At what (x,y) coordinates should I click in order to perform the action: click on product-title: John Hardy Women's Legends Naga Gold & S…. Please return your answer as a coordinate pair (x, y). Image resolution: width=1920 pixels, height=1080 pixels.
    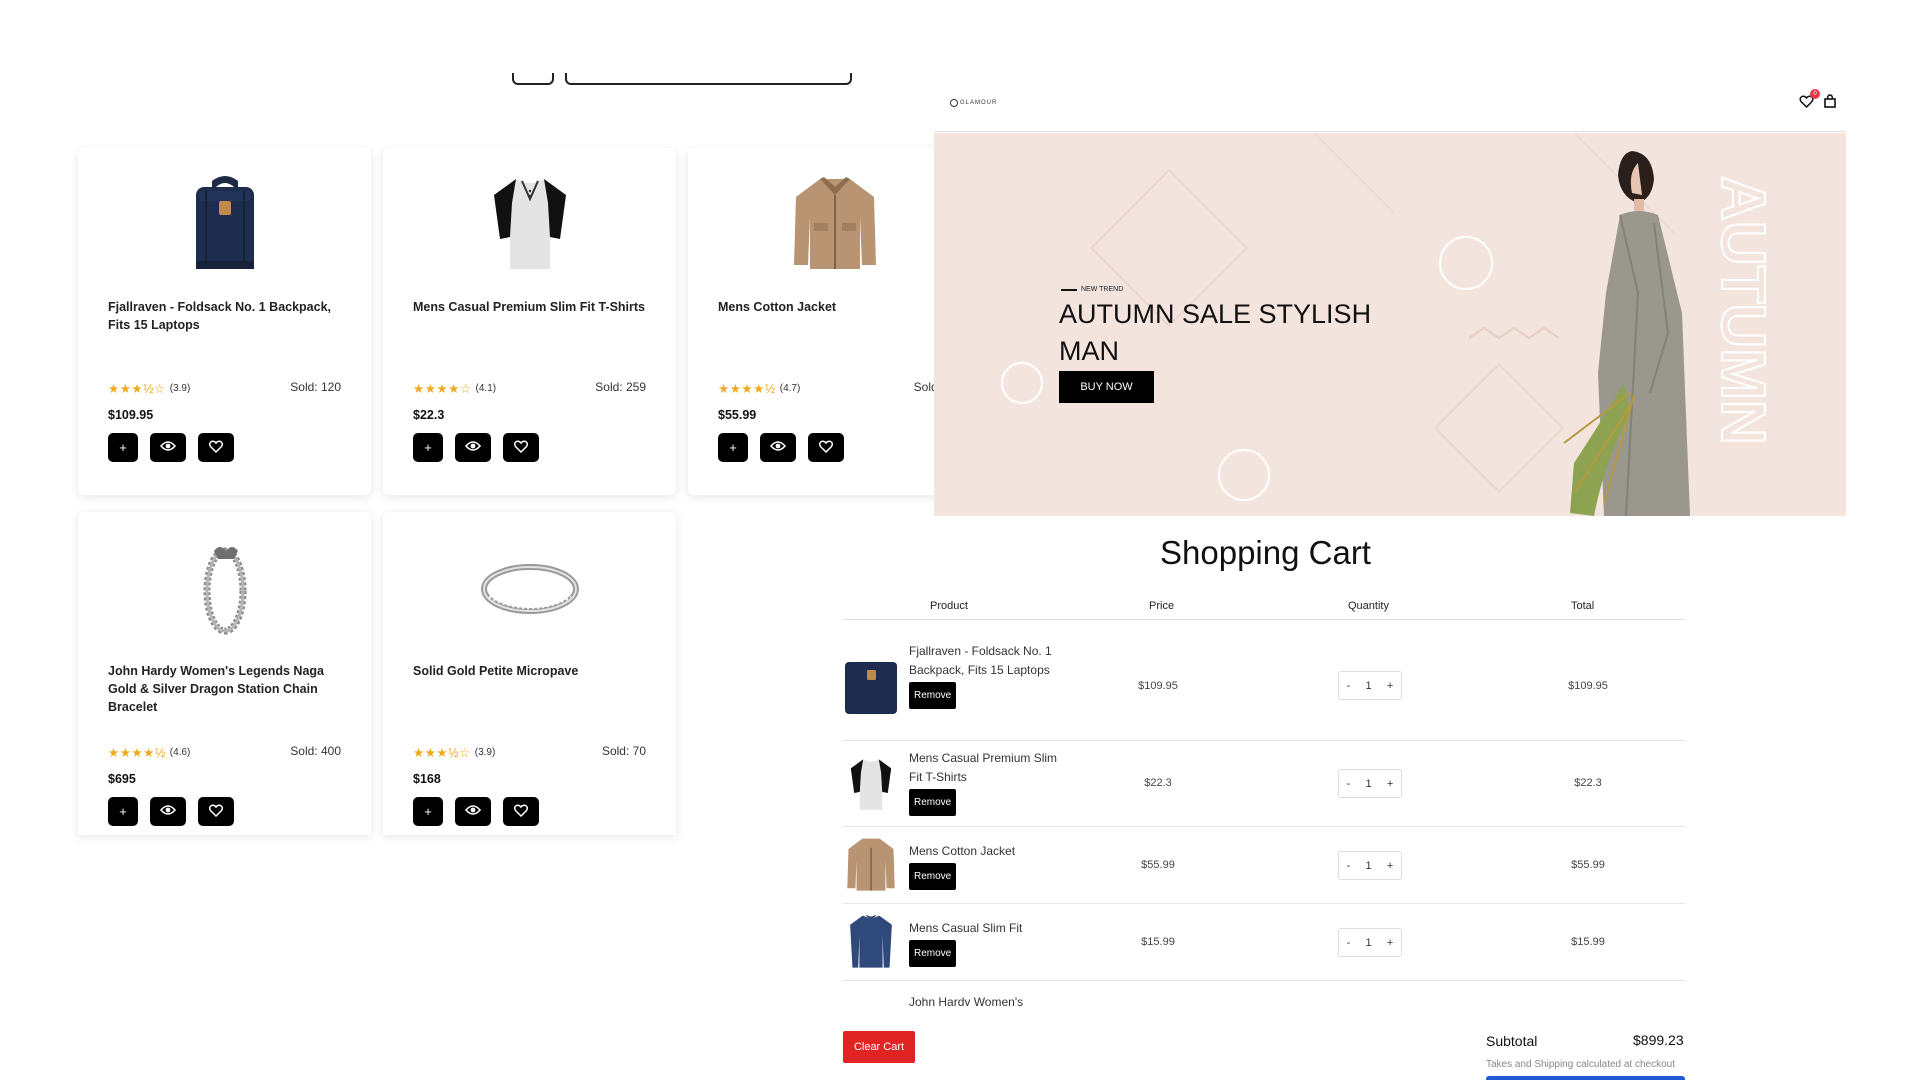
    Looking at the image, I should click on (227, 689).